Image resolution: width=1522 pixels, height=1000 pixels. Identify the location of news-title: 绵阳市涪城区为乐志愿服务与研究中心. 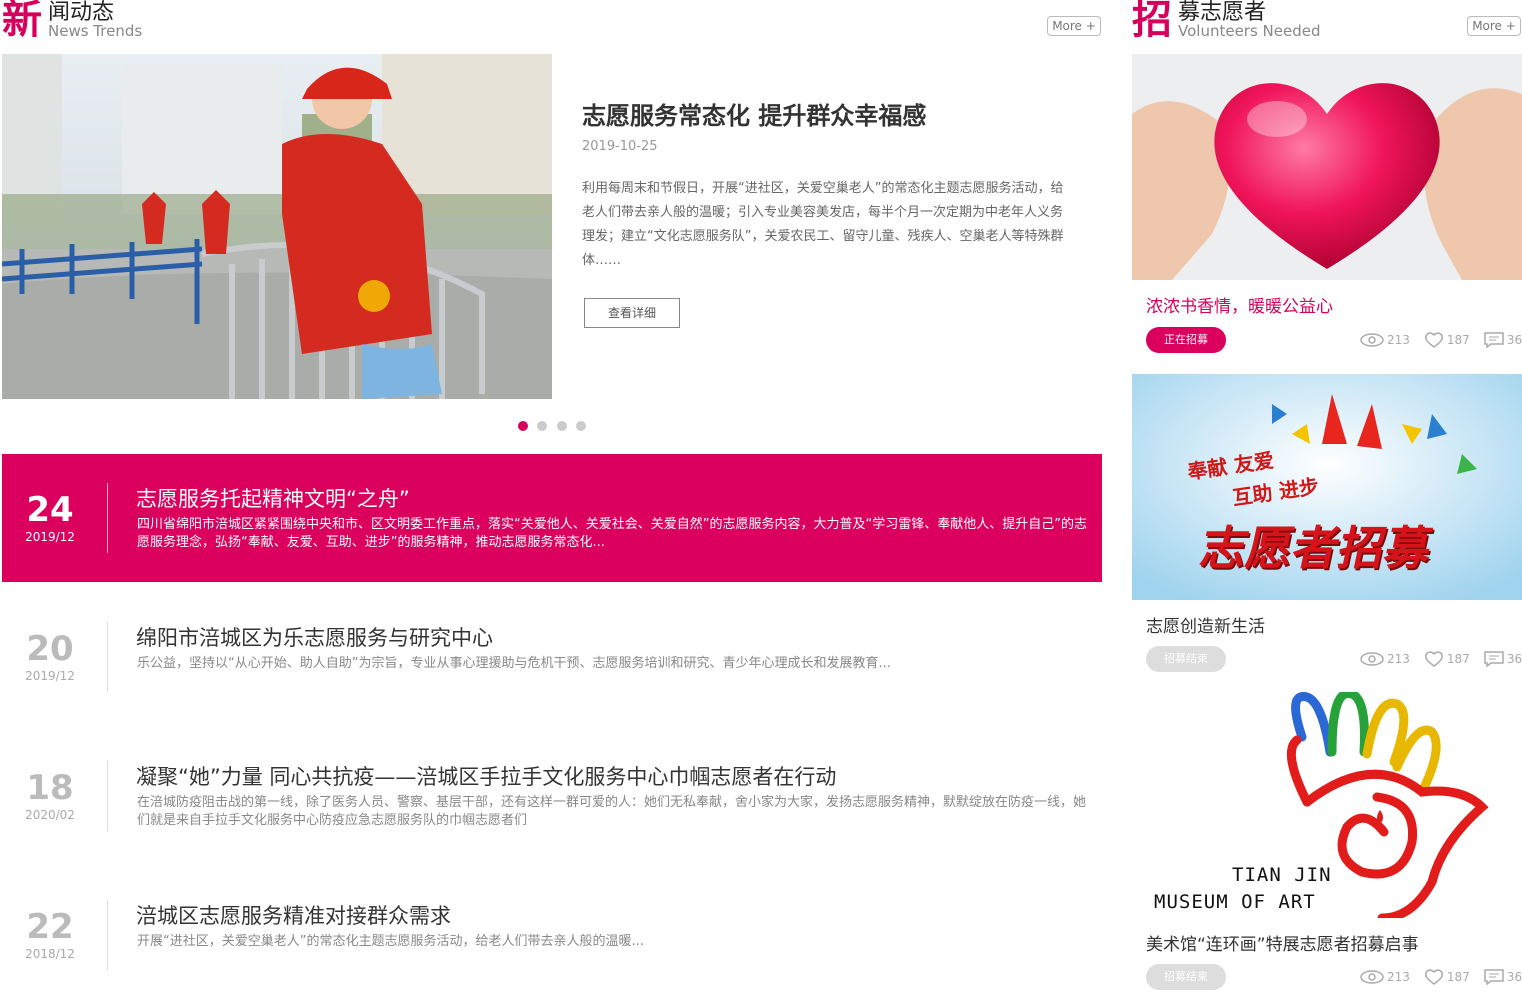
(314, 637).